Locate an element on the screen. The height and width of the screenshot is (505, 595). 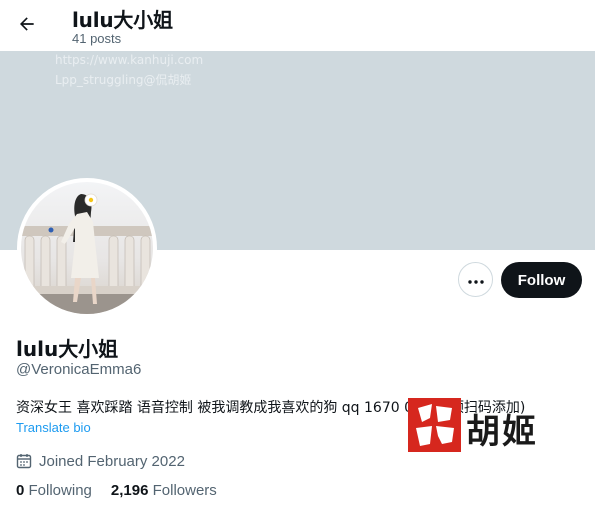
join-date-text: Joined February 2022 is located at coordinates (112, 461).